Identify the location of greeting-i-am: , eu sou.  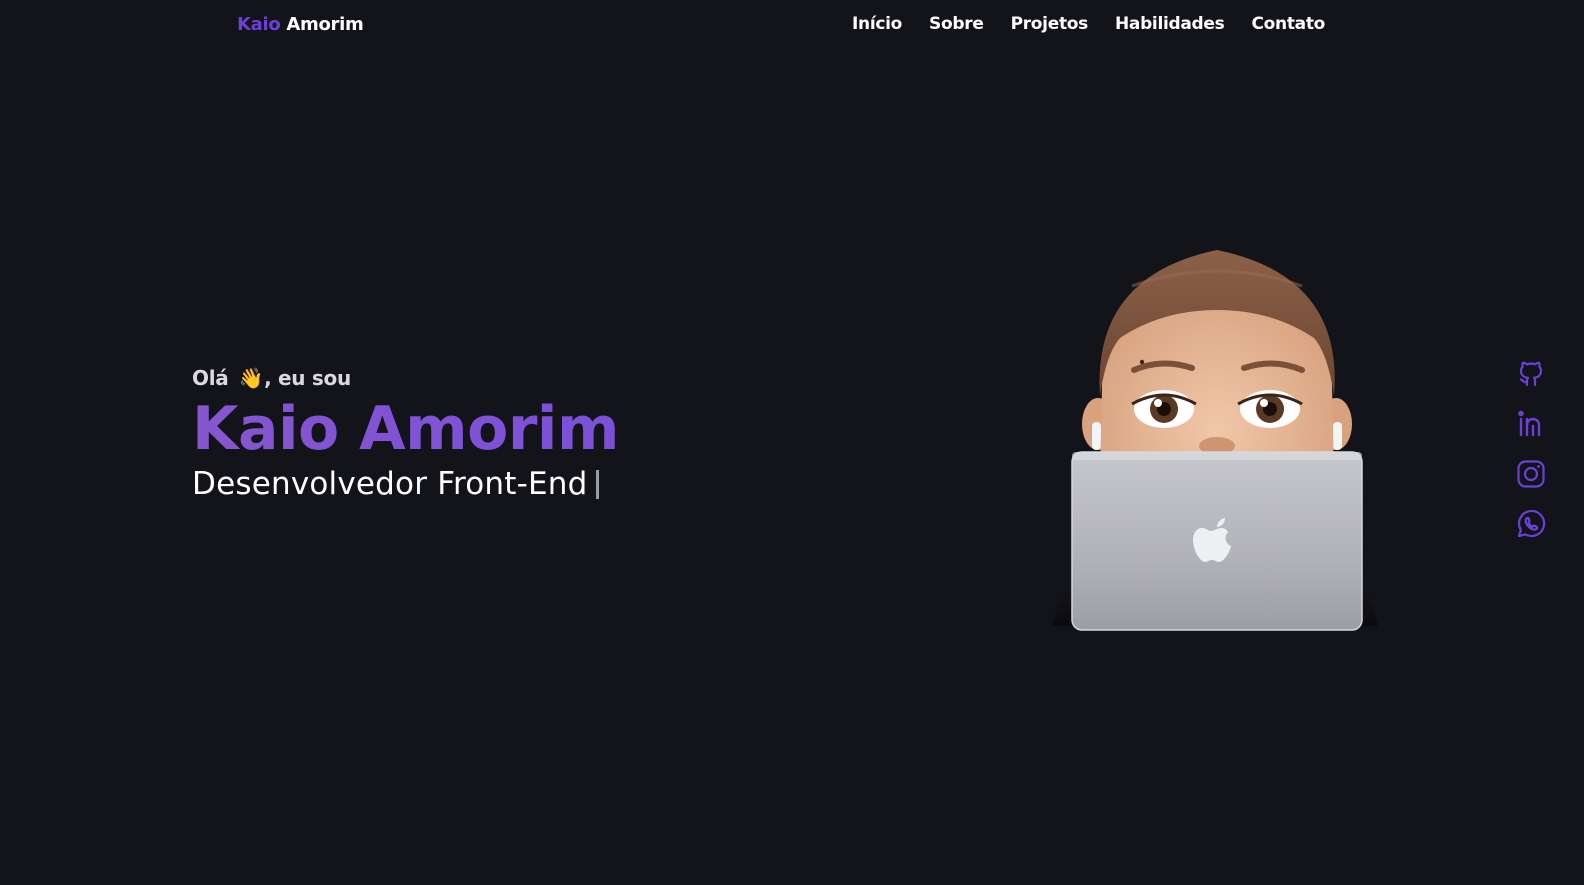
(307, 378).